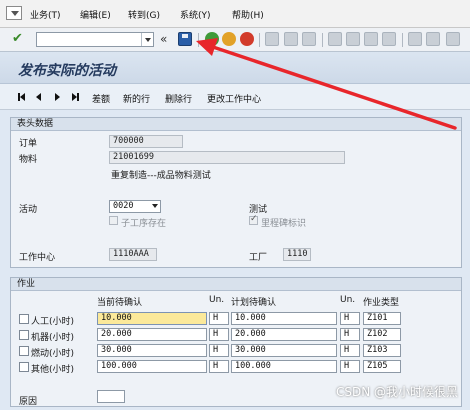  I want to click on milestone-checkbox, so click(253, 219).